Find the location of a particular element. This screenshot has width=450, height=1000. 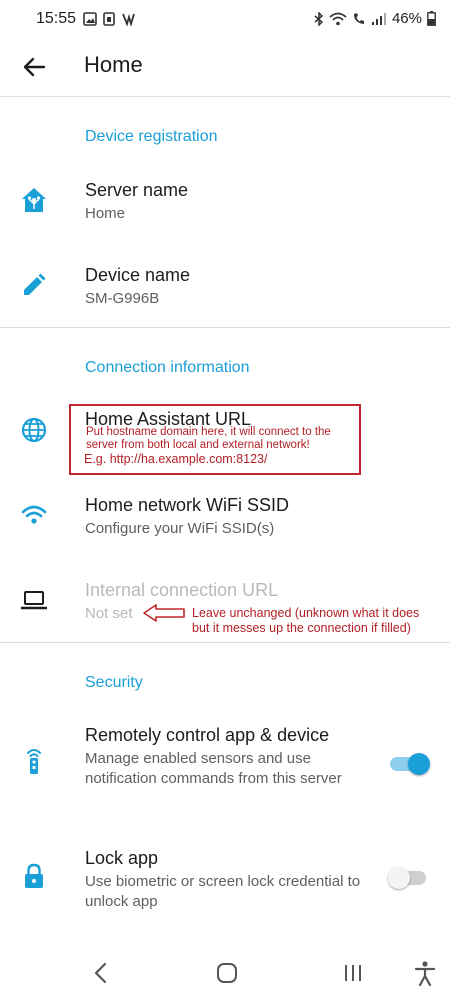

server-name-summary: Home is located at coordinates (105, 213).